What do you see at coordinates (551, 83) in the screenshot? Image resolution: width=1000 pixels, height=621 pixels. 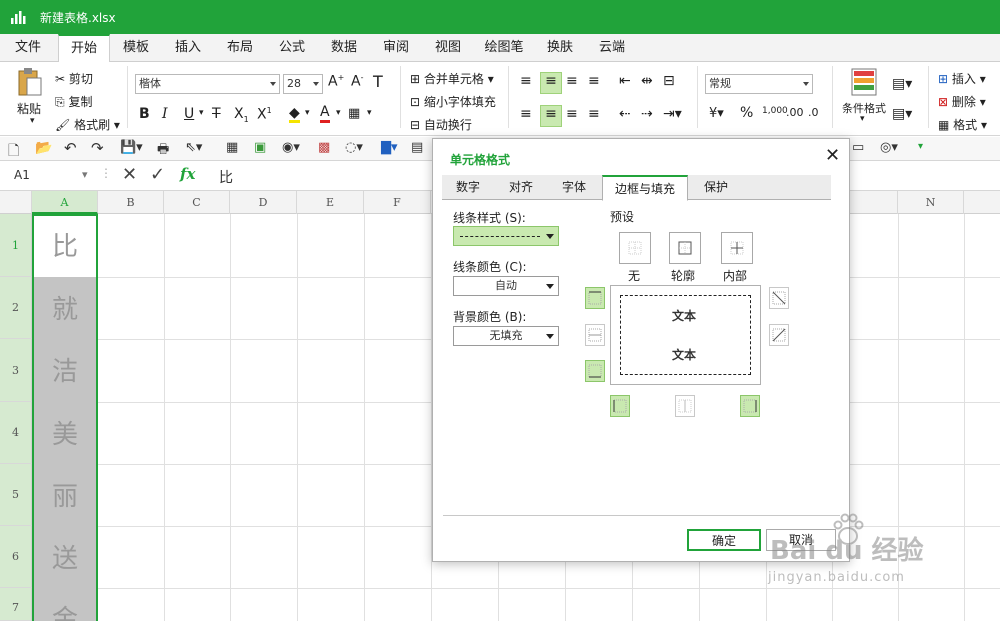 I see `align-middle-icon: ≡` at bounding box center [551, 83].